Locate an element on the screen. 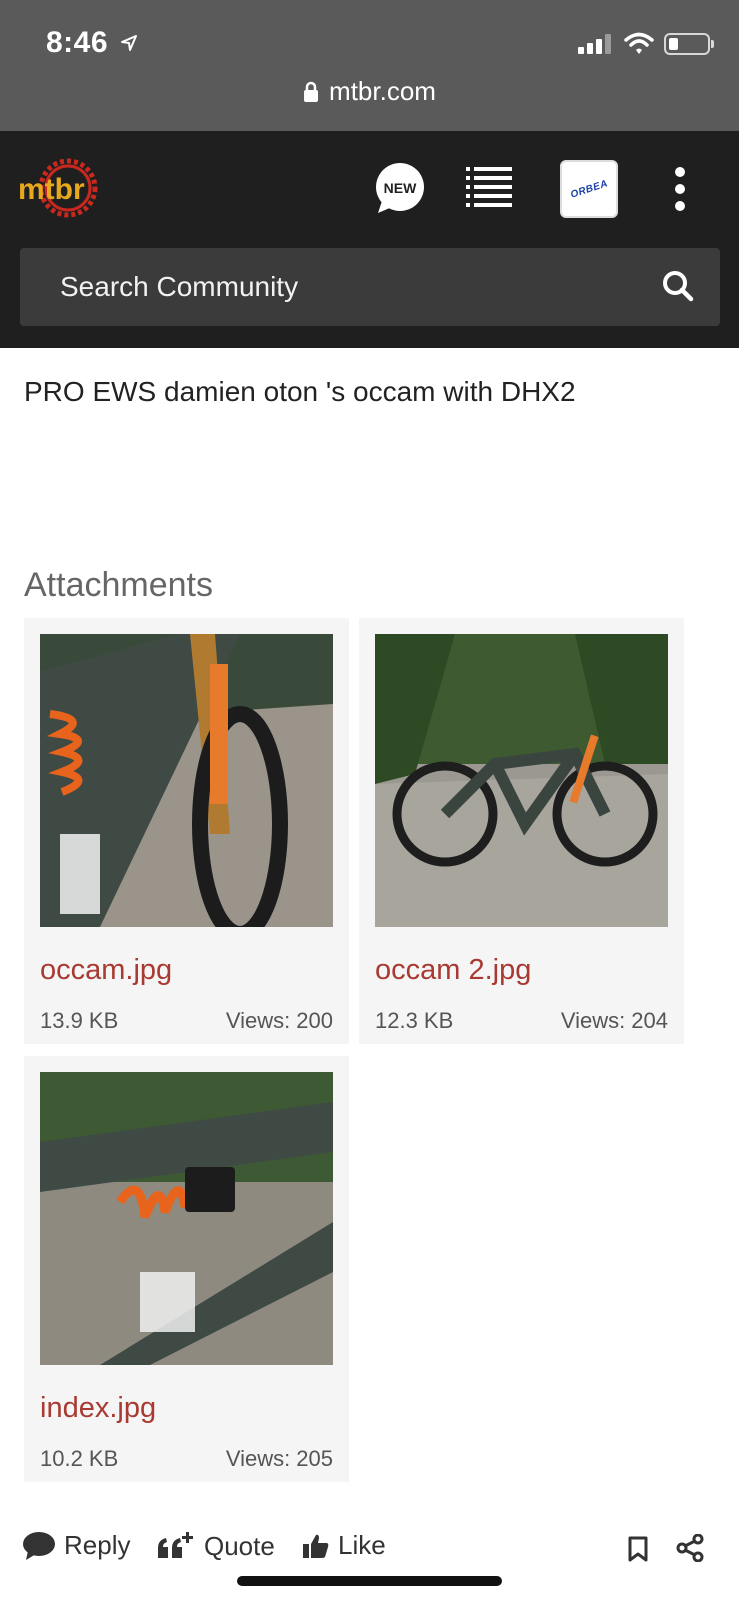  views-count: 204 is located at coordinates (649, 1020).